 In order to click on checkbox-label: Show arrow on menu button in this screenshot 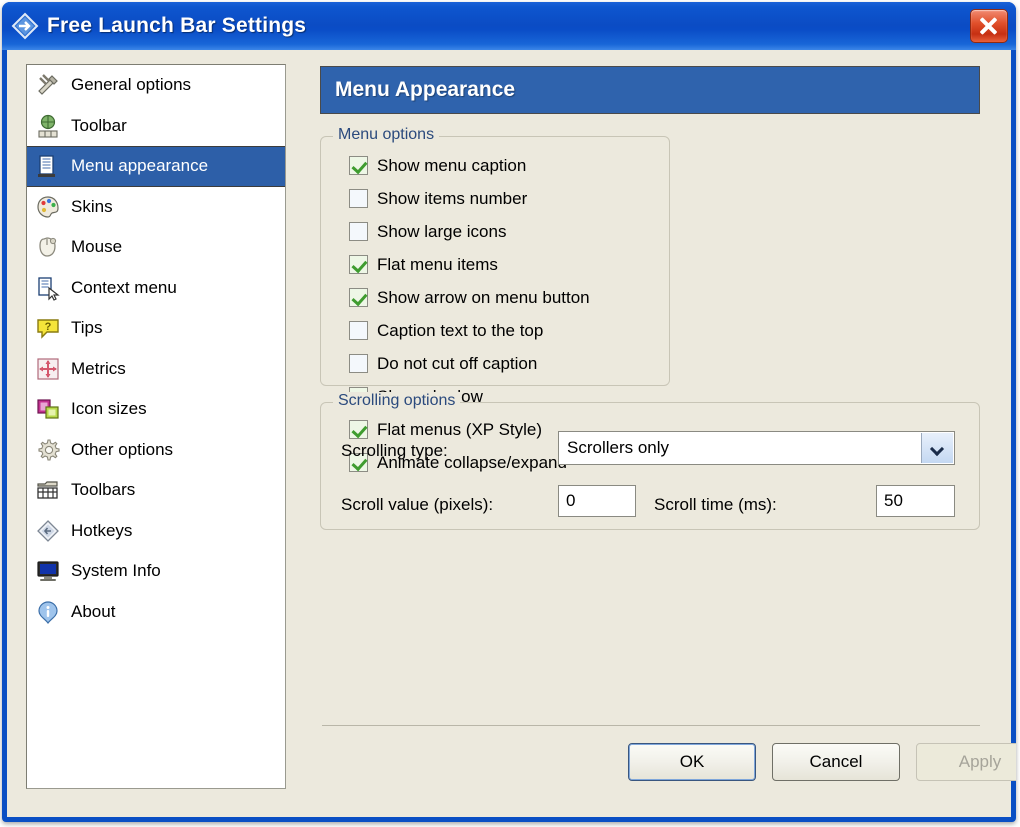, I will do `click(483, 297)`.